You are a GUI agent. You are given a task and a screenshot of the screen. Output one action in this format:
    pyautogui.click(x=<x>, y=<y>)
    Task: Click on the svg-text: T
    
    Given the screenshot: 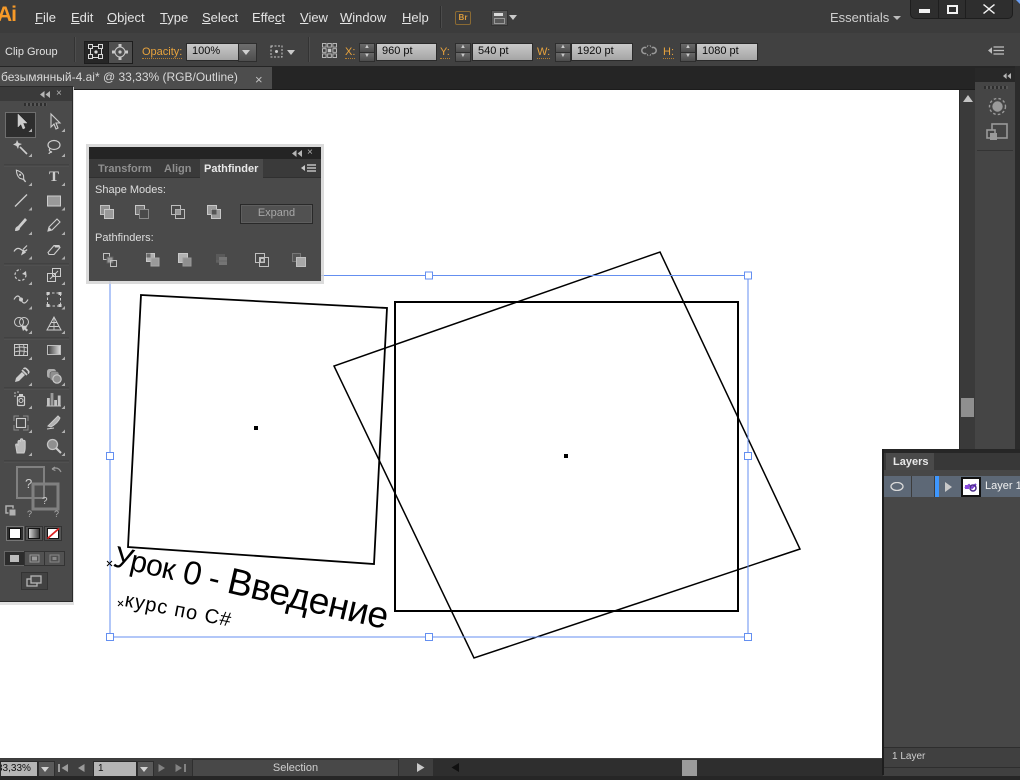 What is the action you would take?
    pyautogui.click(x=54, y=177)
    